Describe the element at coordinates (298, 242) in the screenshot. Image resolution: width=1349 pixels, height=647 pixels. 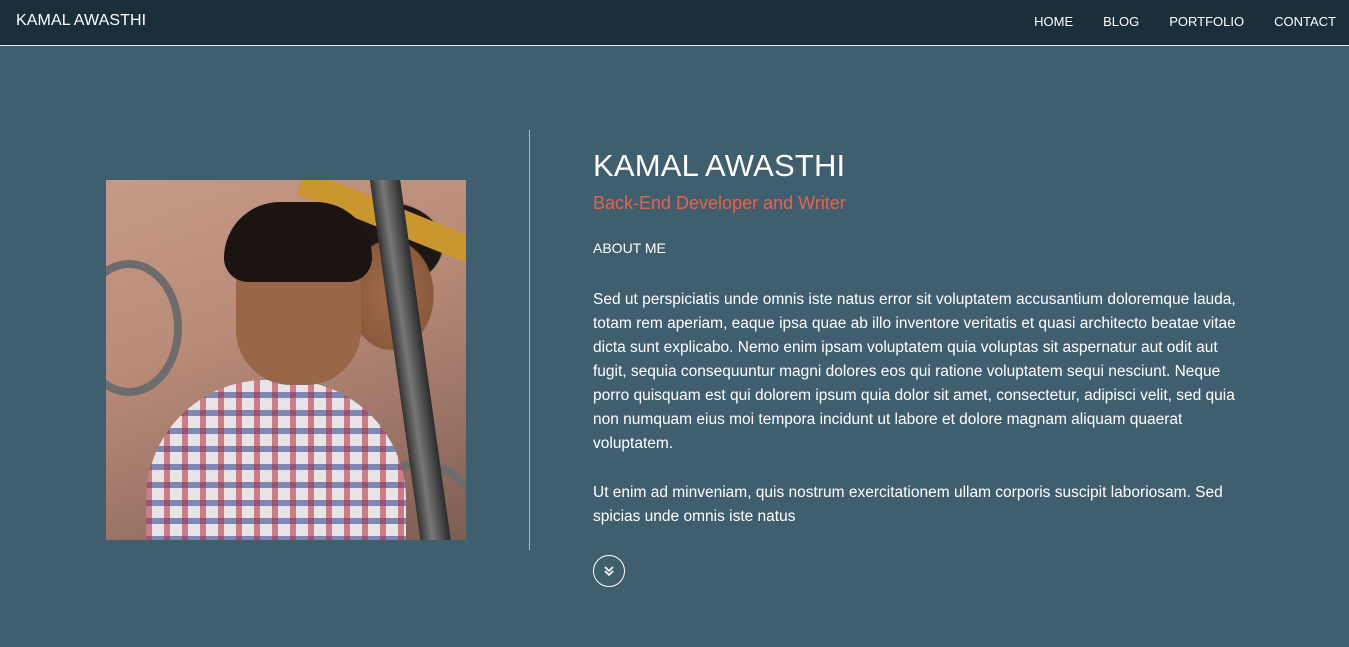
I see `photo-hair` at that location.